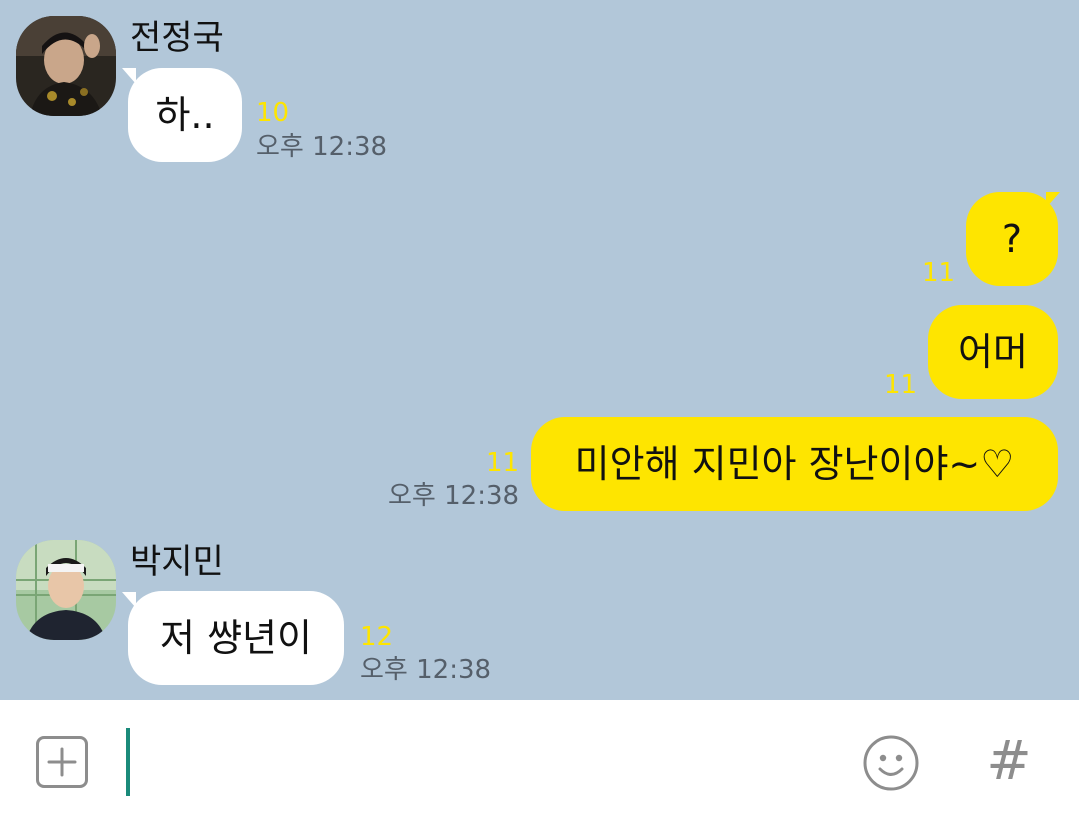  I want to click on sender-name: 전정국, so click(177, 38).